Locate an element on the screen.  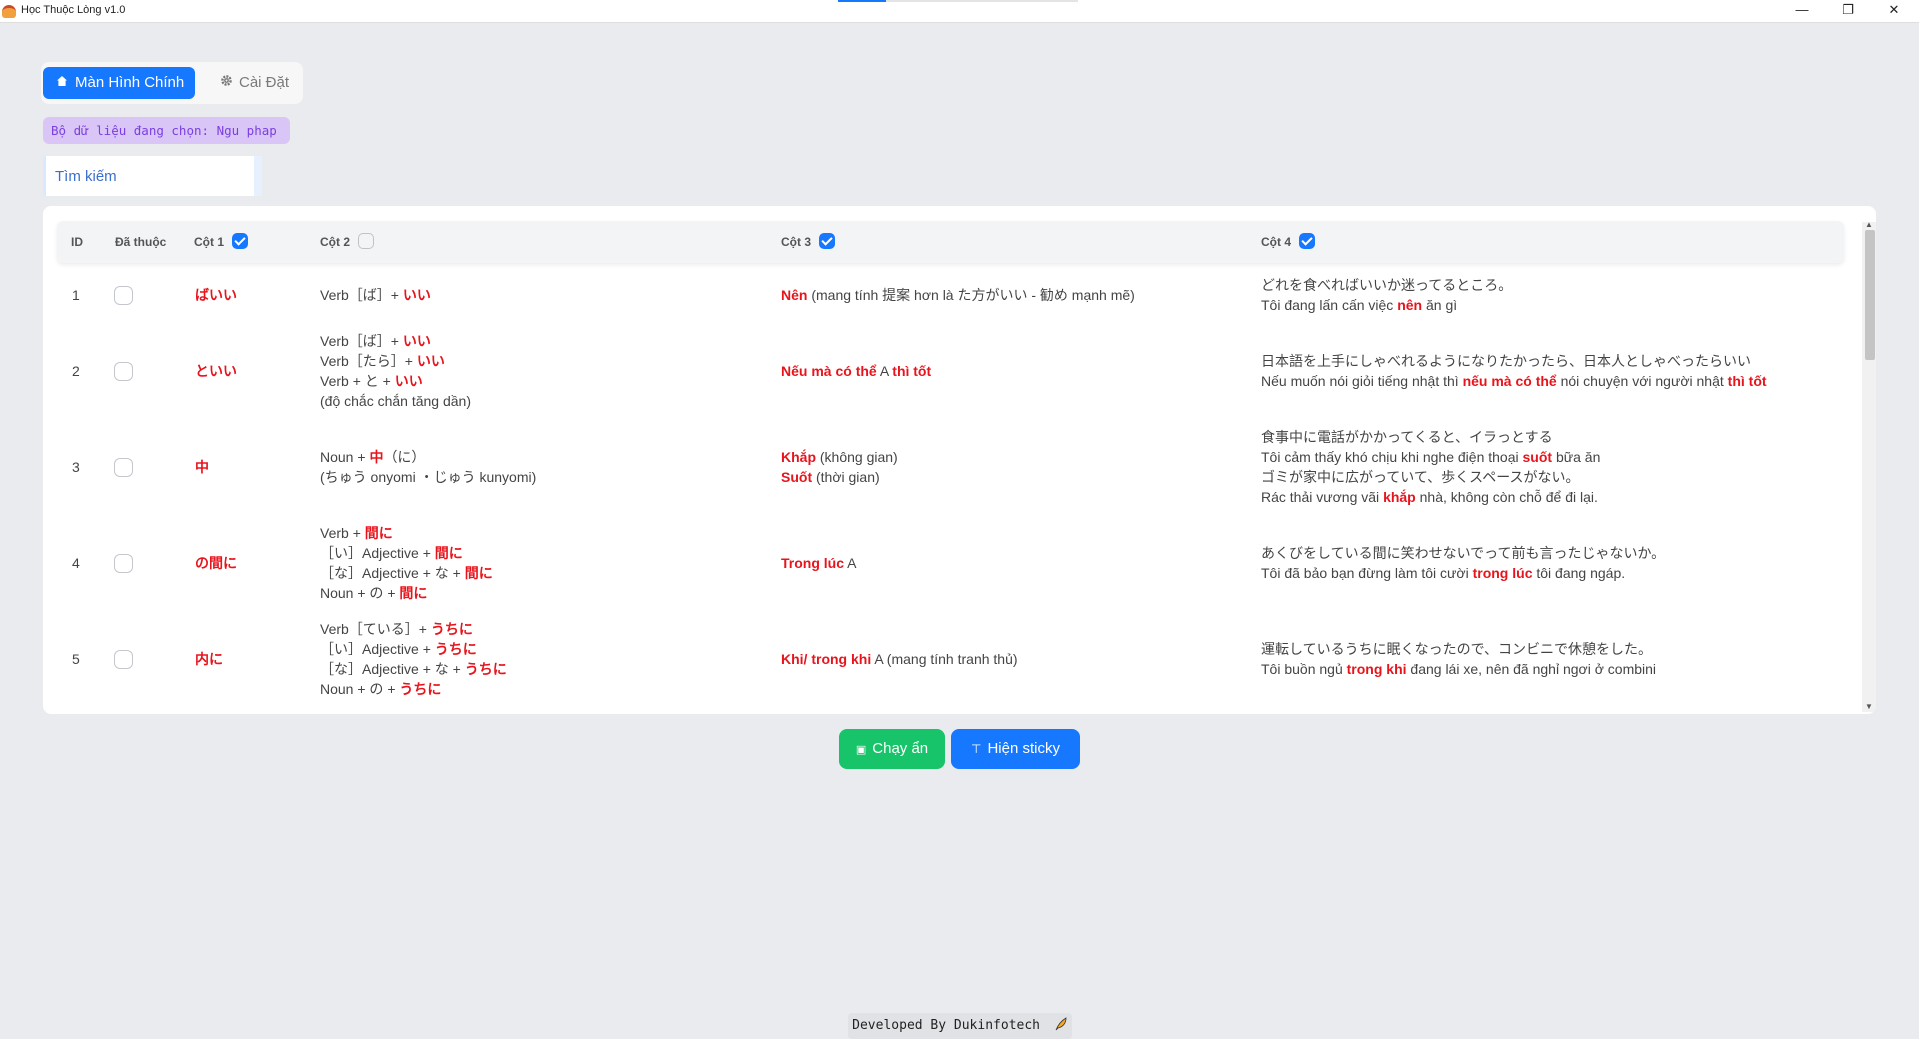
cell-text: đang lái xe, nên đã nghỉ ngơi ở combini is located at coordinates (1531, 669).